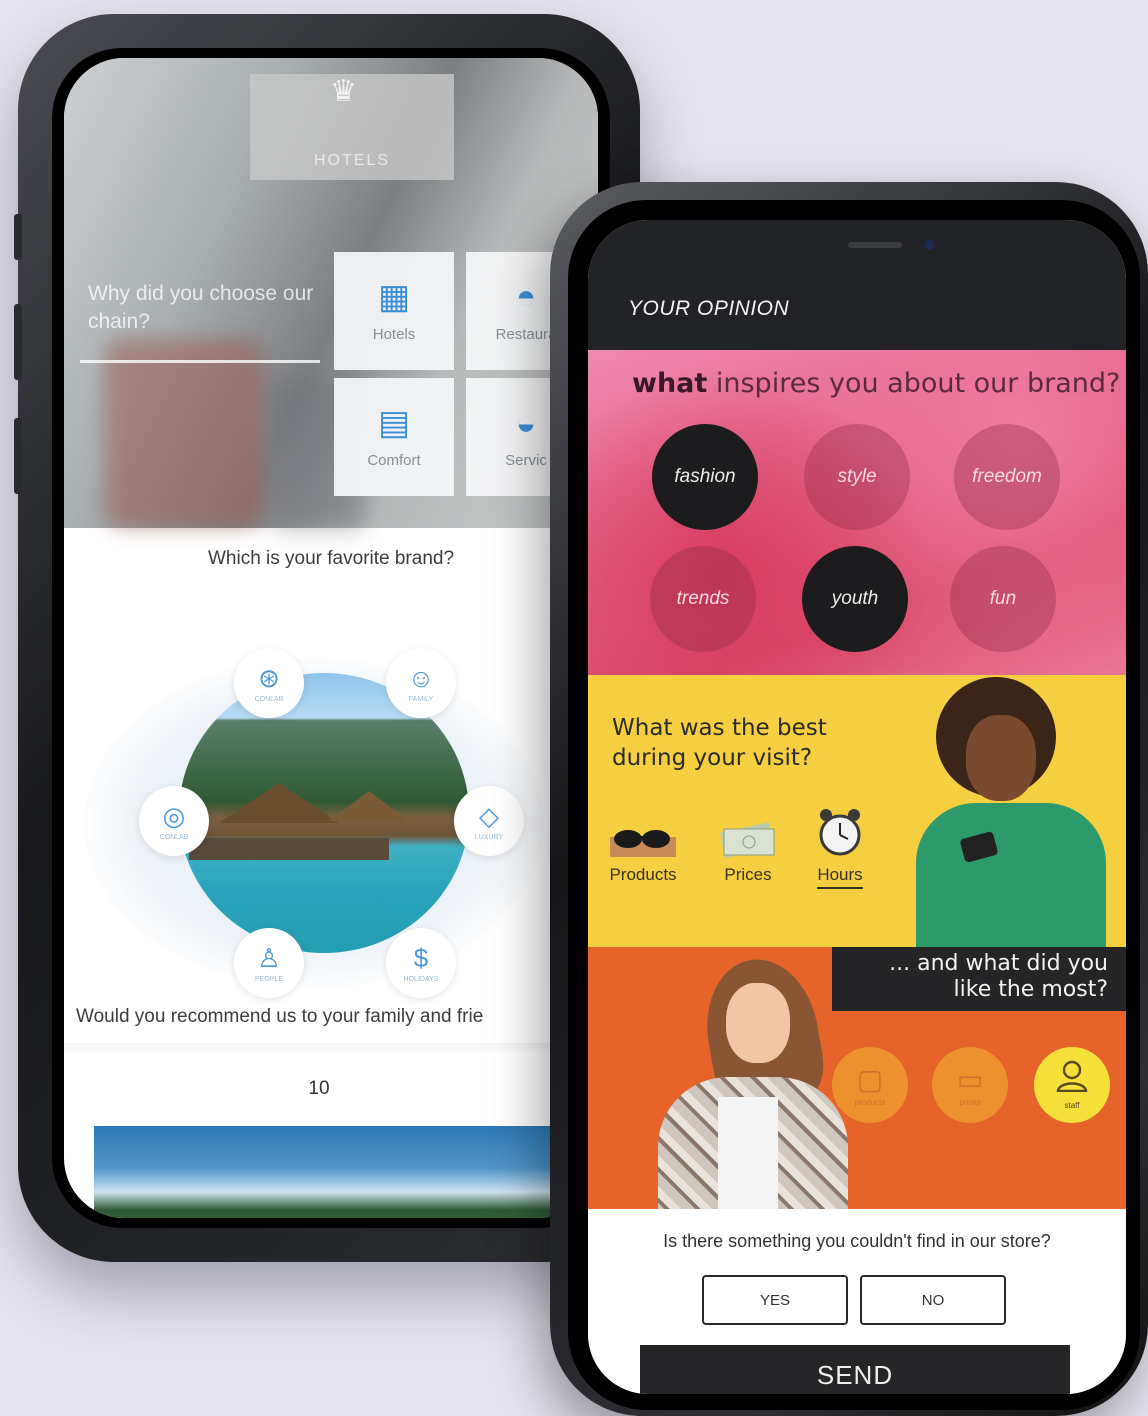 The width and height of the screenshot is (1148, 1416). I want to click on building-icon: ▦, so click(394, 296).